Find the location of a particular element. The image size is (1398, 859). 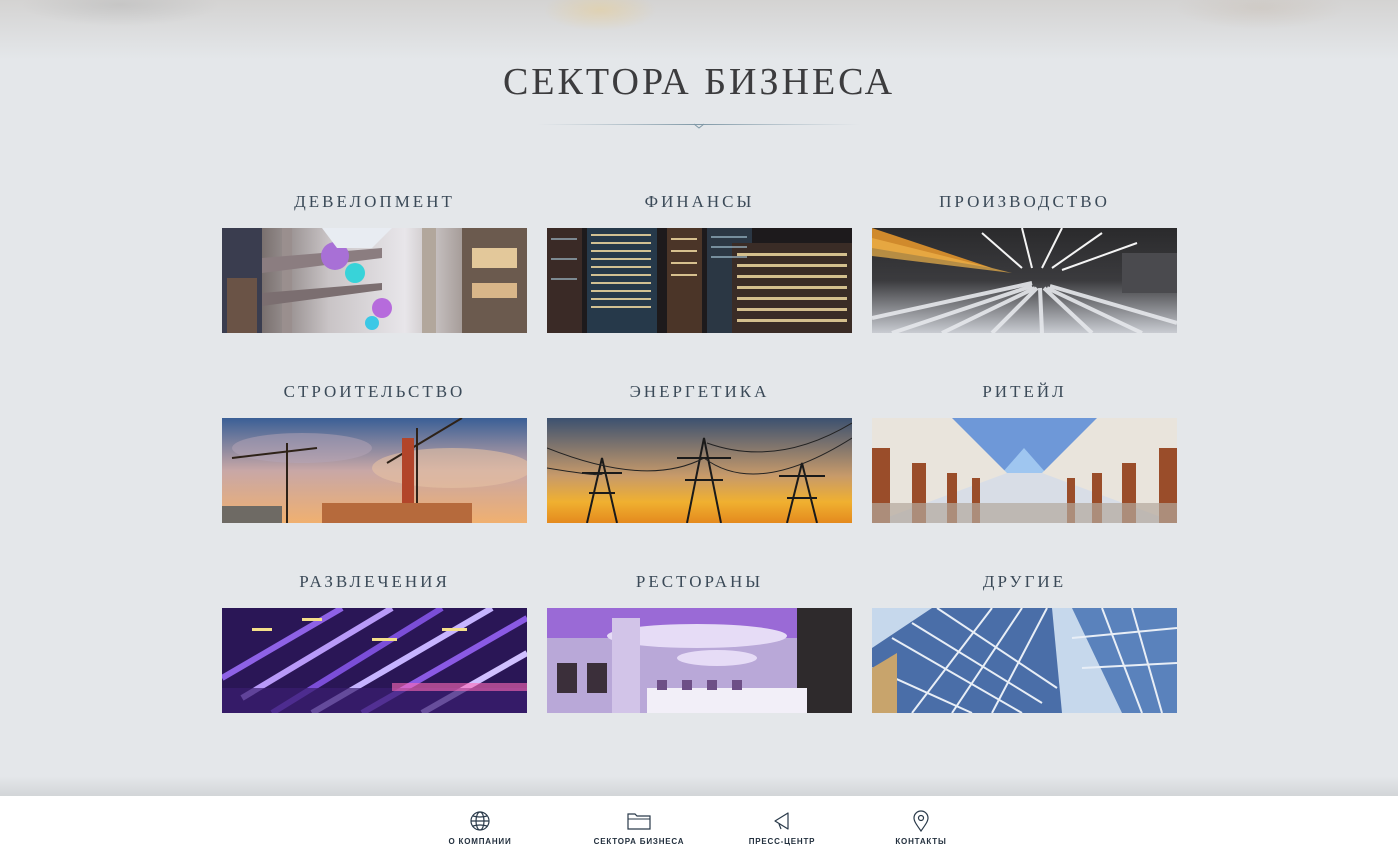

megaphone-icon is located at coordinates (781, 821).